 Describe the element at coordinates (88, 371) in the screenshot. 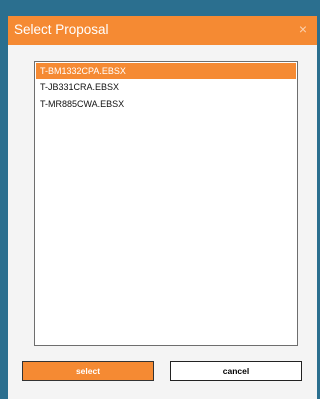

I see `select-button: select` at that location.